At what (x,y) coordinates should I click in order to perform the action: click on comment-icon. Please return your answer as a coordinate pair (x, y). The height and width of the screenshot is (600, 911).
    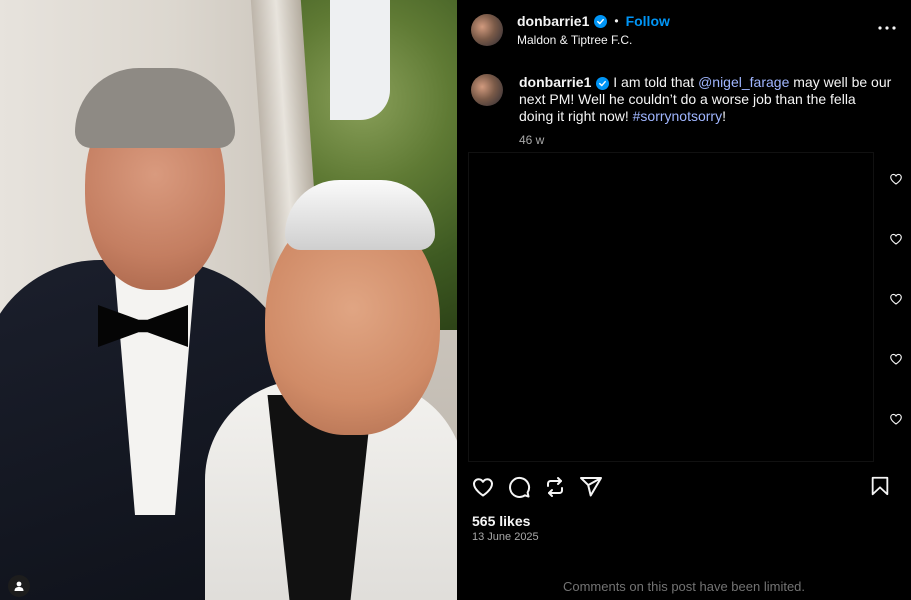
    Looking at the image, I should click on (519, 487).